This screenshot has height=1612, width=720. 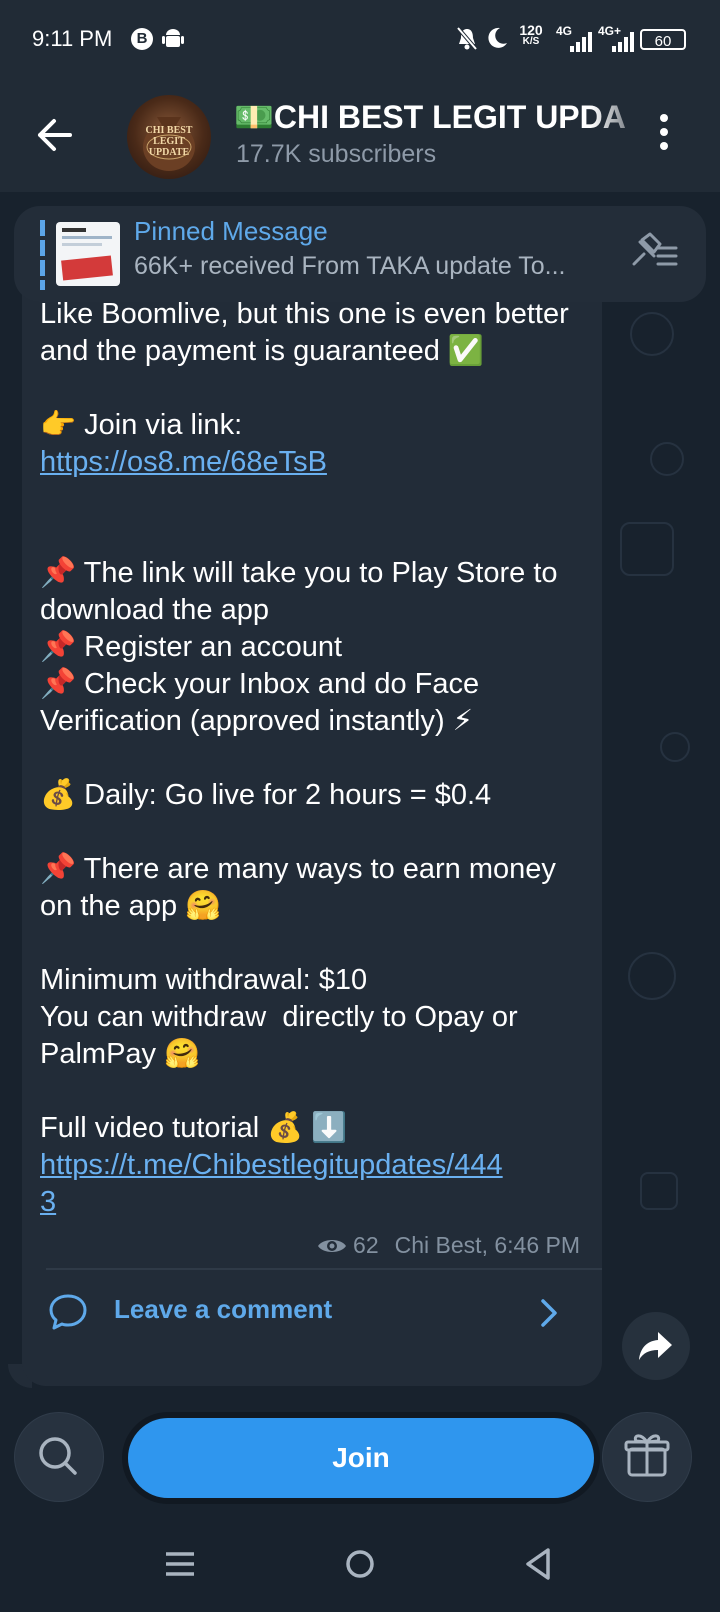 What do you see at coordinates (655, 253) in the screenshot?
I see `pin-list-icon` at bounding box center [655, 253].